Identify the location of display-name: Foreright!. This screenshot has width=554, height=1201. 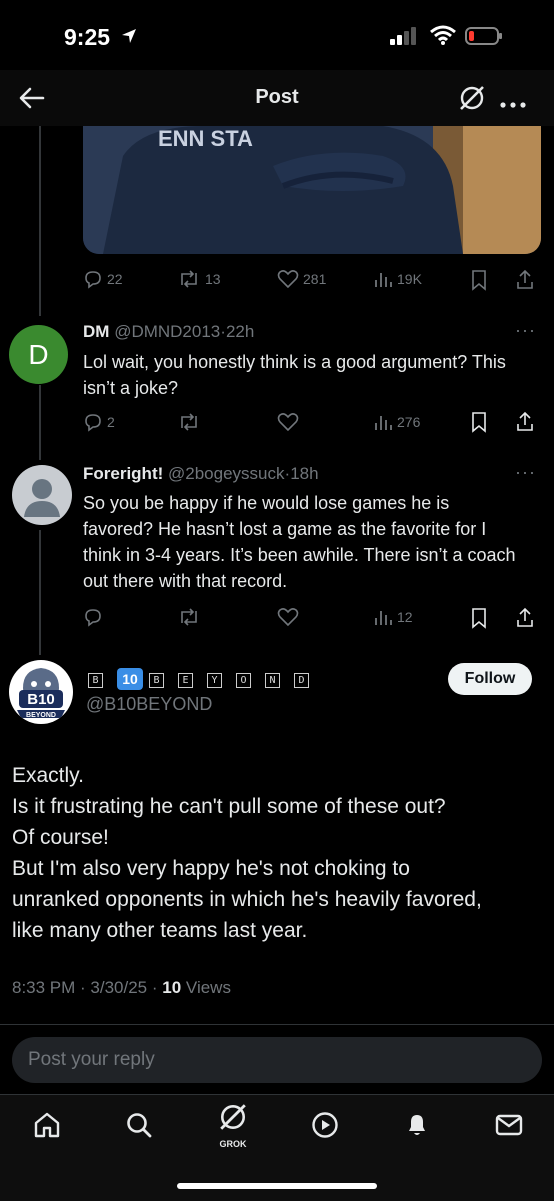
(123, 473).